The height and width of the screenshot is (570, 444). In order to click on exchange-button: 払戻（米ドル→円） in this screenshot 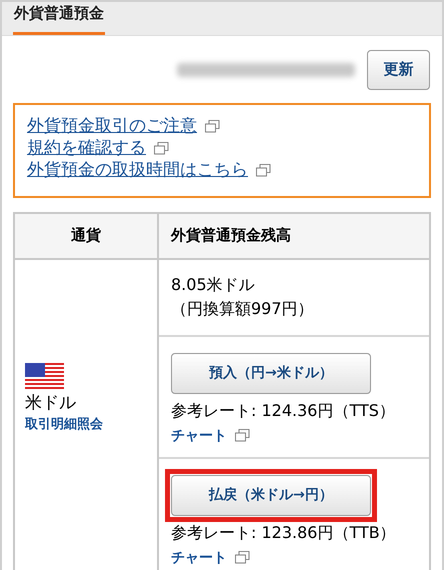, I will do `click(271, 495)`.